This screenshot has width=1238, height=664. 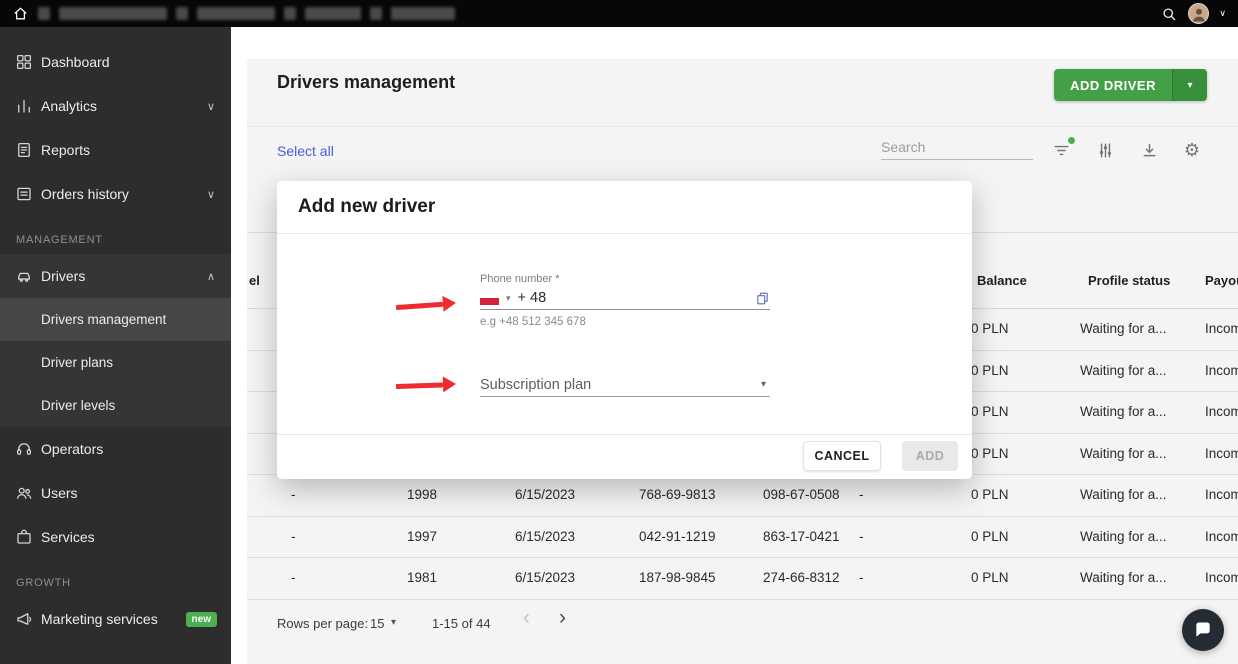 What do you see at coordinates (536, 384) in the screenshot?
I see `subscription-plan-placeholder: Subscription plan` at bounding box center [536, 384].